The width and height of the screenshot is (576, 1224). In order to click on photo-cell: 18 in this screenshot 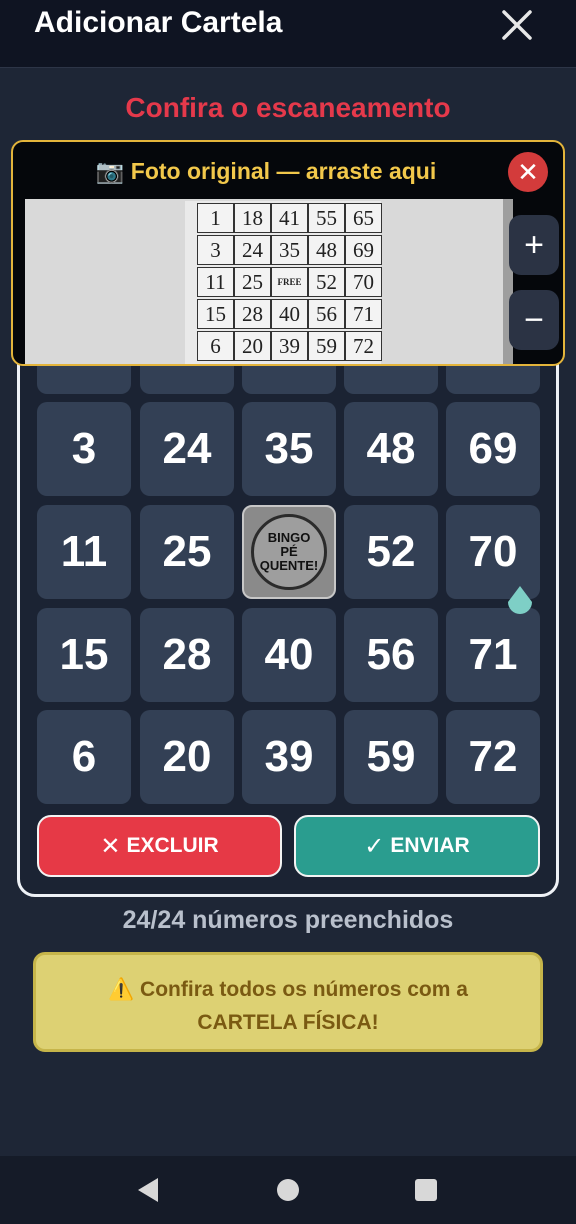, I will do `click(252, 218)`.